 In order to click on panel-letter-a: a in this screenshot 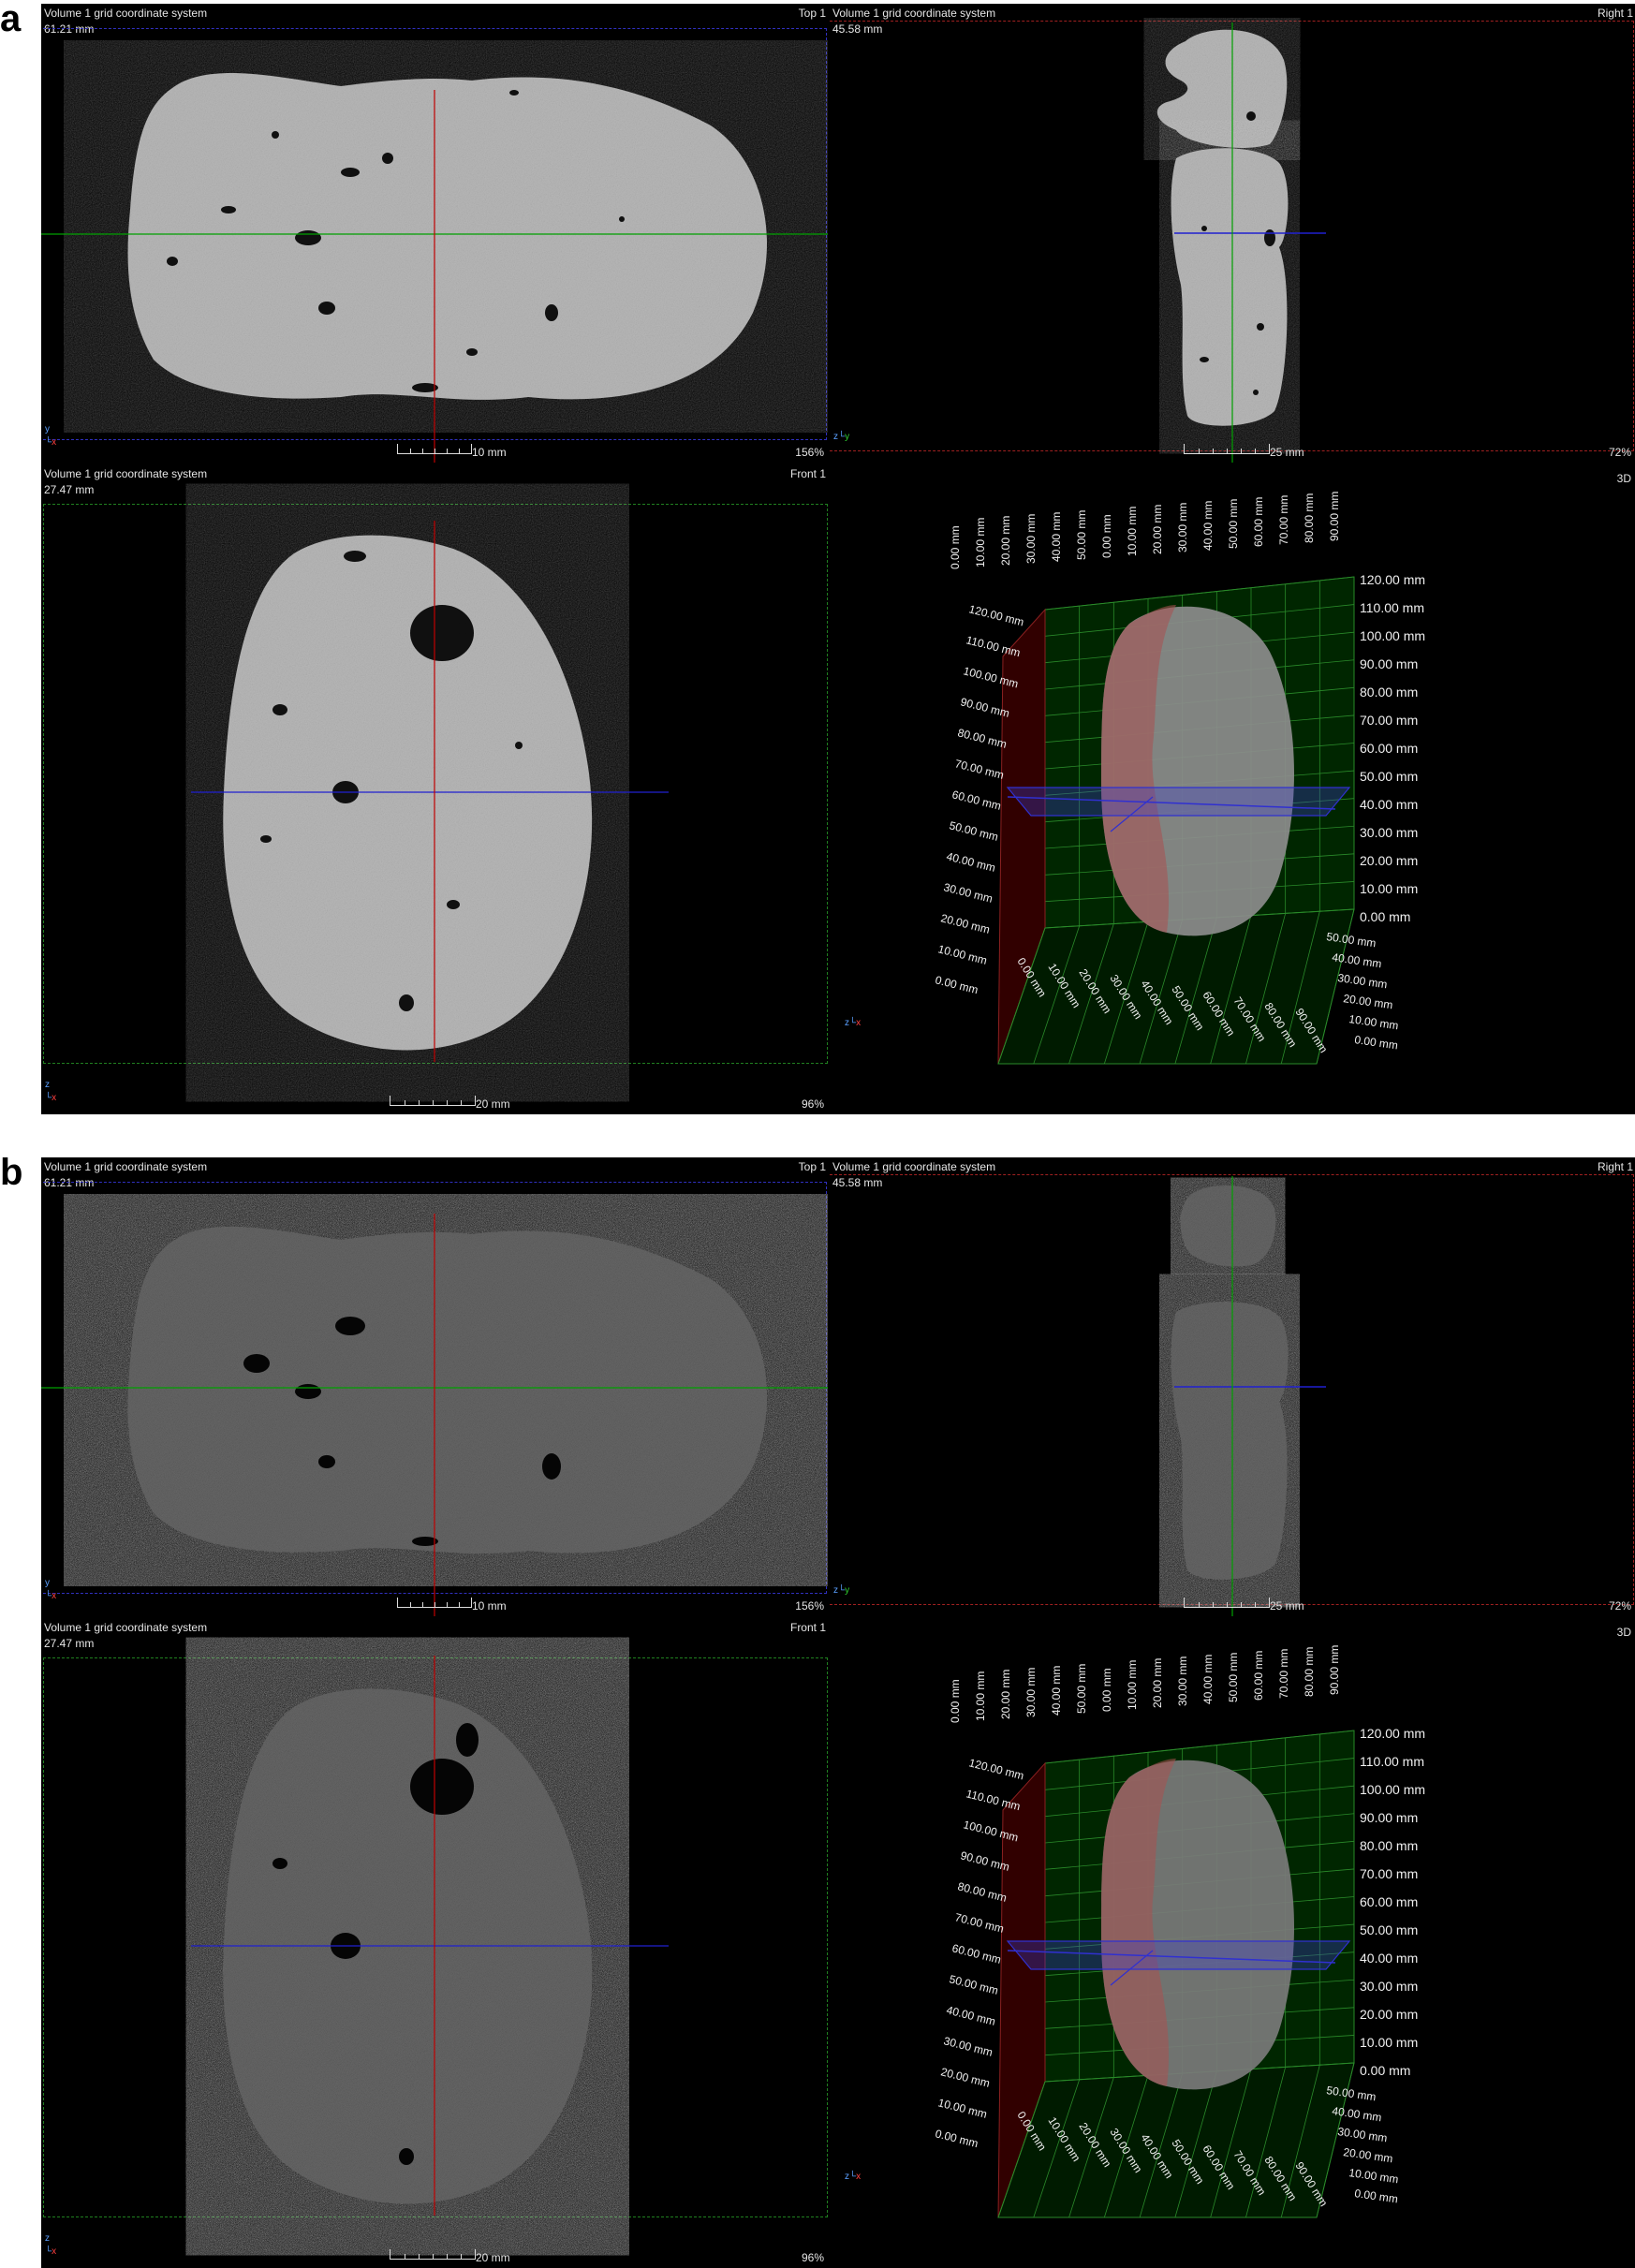, I will do `click(11, 19)`.